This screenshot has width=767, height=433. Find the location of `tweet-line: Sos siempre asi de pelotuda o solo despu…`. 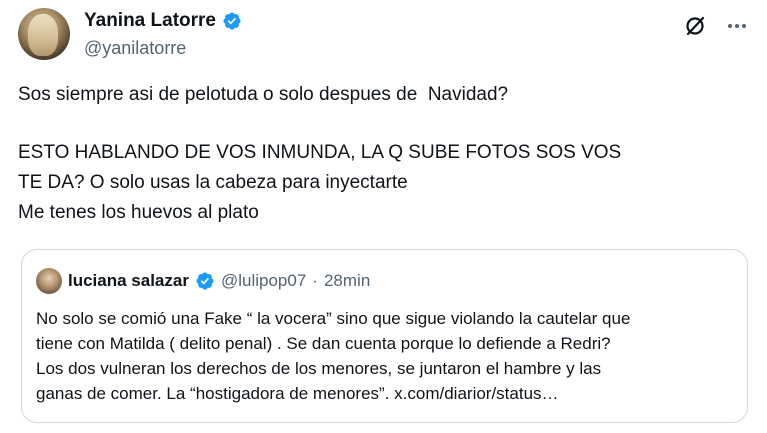

tweet-line: Sos siempre asi de pelotuda o solo despu… is located at coordinates (263, 94).